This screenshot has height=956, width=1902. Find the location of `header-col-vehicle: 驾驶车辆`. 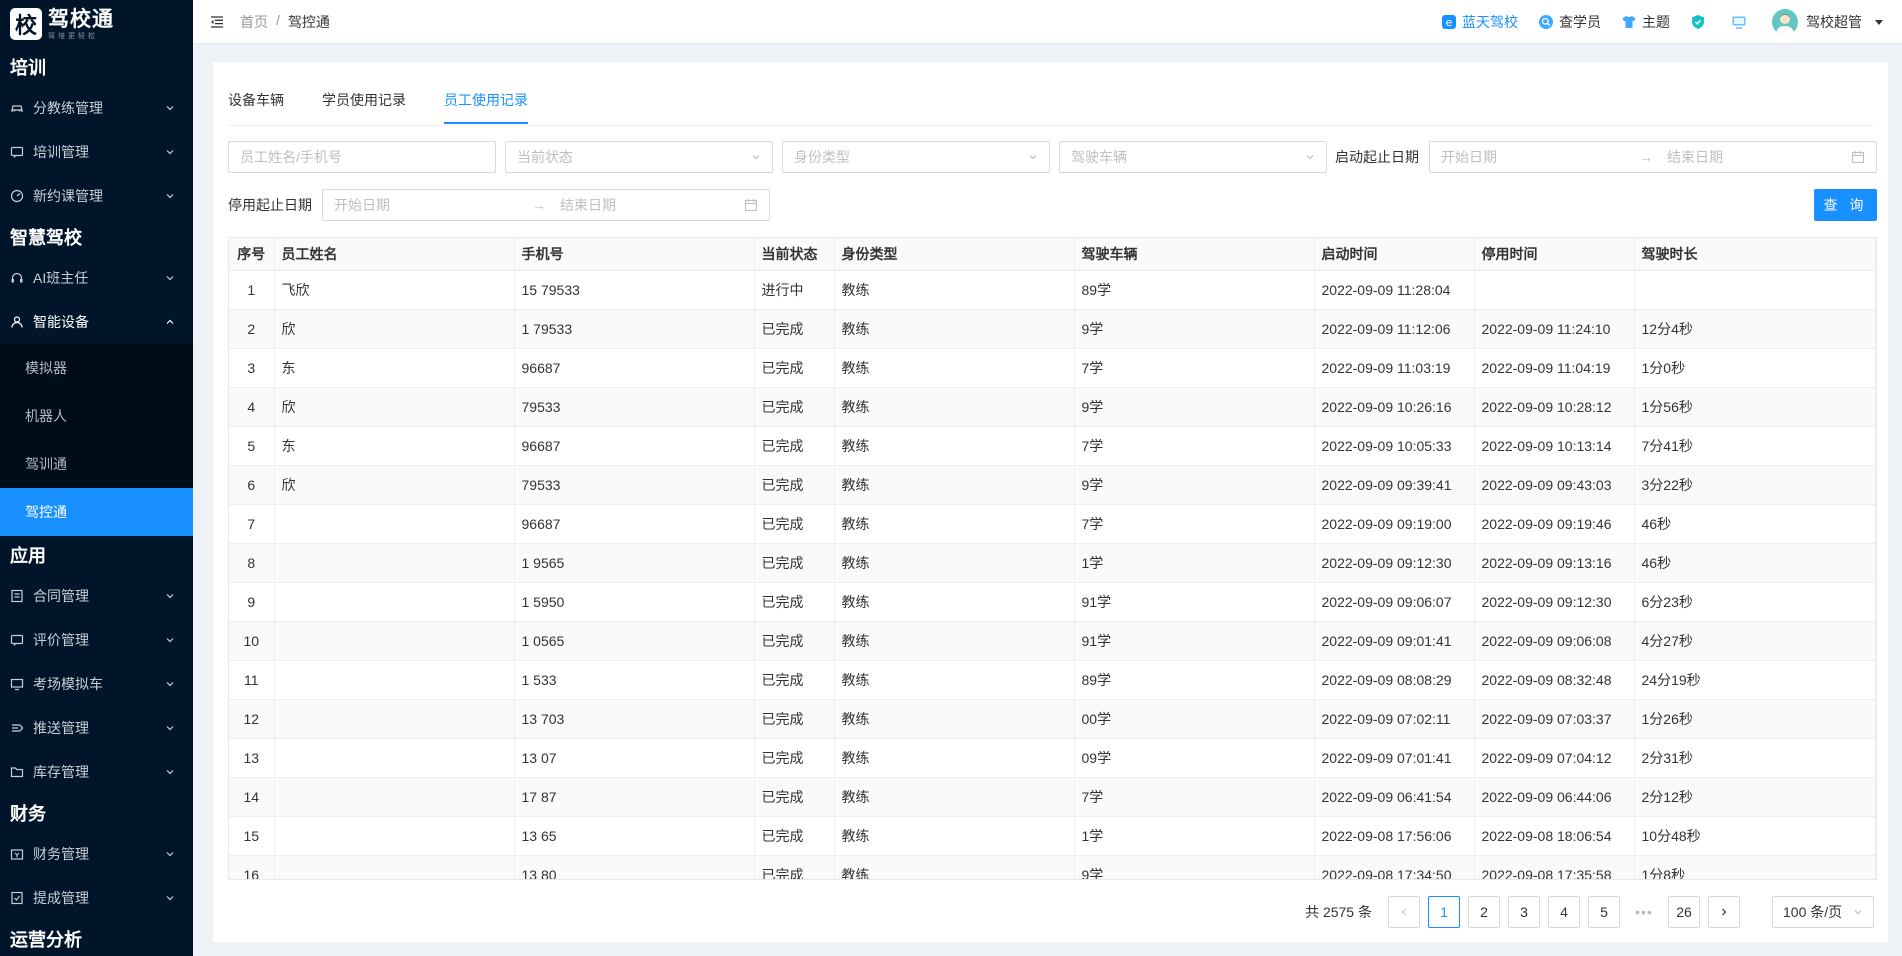

header-col-vehicle: 驾驶车辆 is located at coordinates (1194, 254).